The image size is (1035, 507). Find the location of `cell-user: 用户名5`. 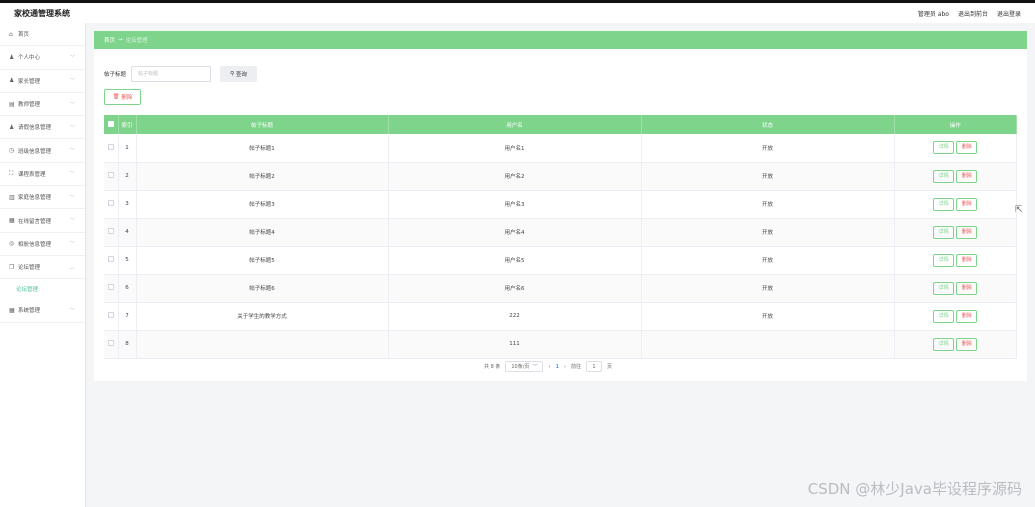

cell-user: 用户名5 is located at coordinates (515, 260).